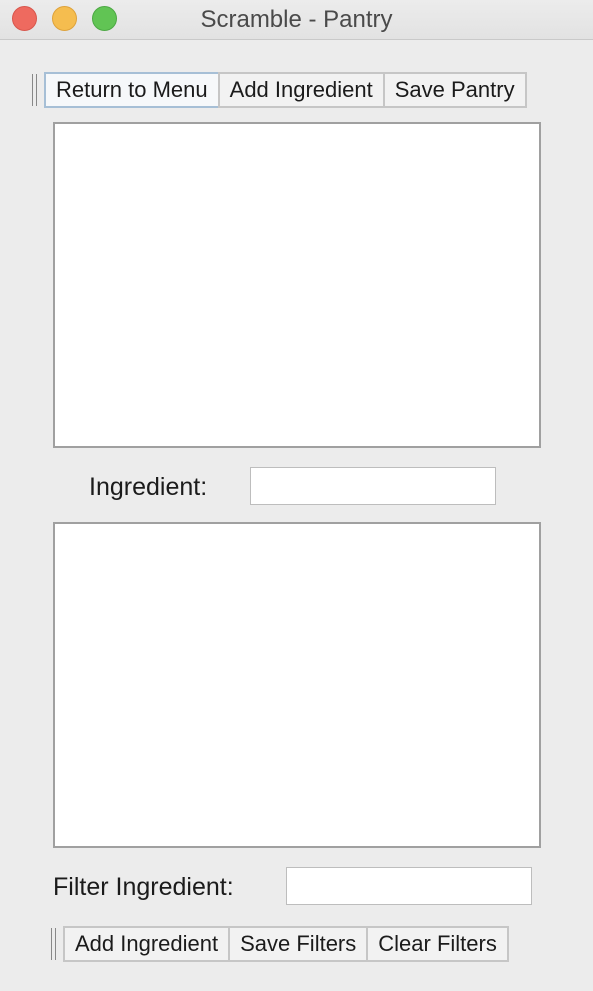 Image resolution: width=593 pixels, height=991 pixels. Describe the element at coordinates (143, 887) in the screenshot. I see `filter-ingredient-label: Filter Ingredient:` at that location.